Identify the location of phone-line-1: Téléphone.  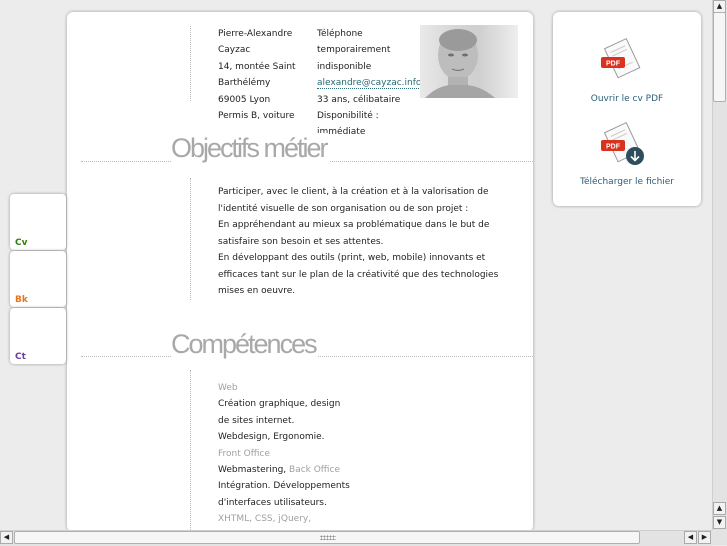
(340, 34).